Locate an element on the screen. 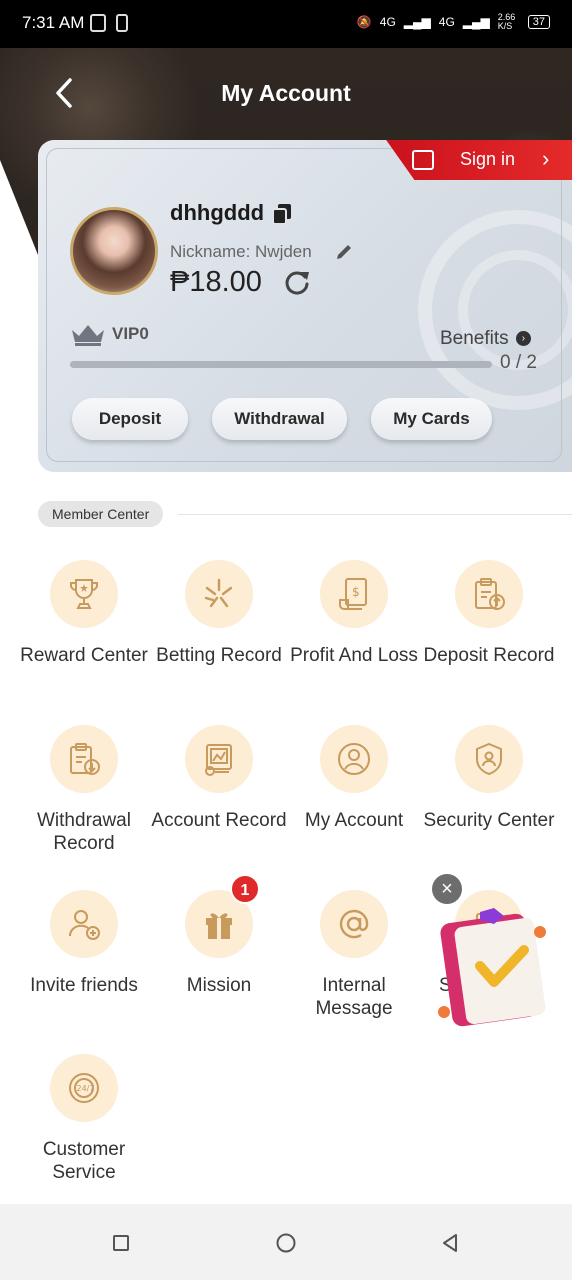 This screenshot has width=572, height=1280. item-label: Customer Service is located at coordinates (84, 1161).